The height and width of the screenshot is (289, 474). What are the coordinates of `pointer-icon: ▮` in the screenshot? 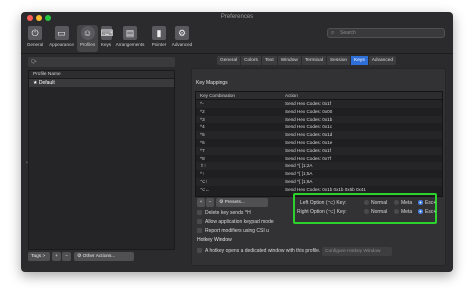 It's located at (159, 33).